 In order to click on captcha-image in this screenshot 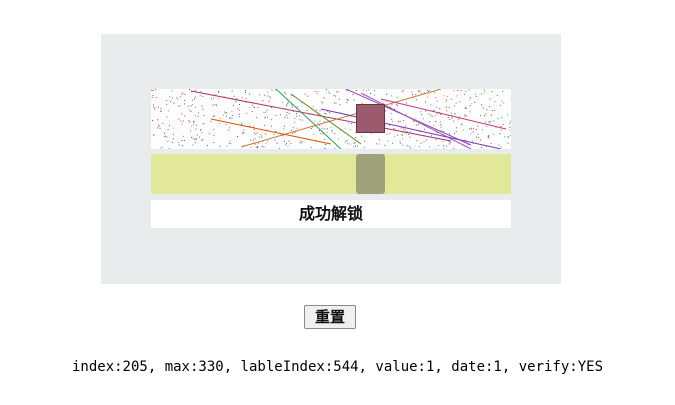, I will do `click(331, 119)`.